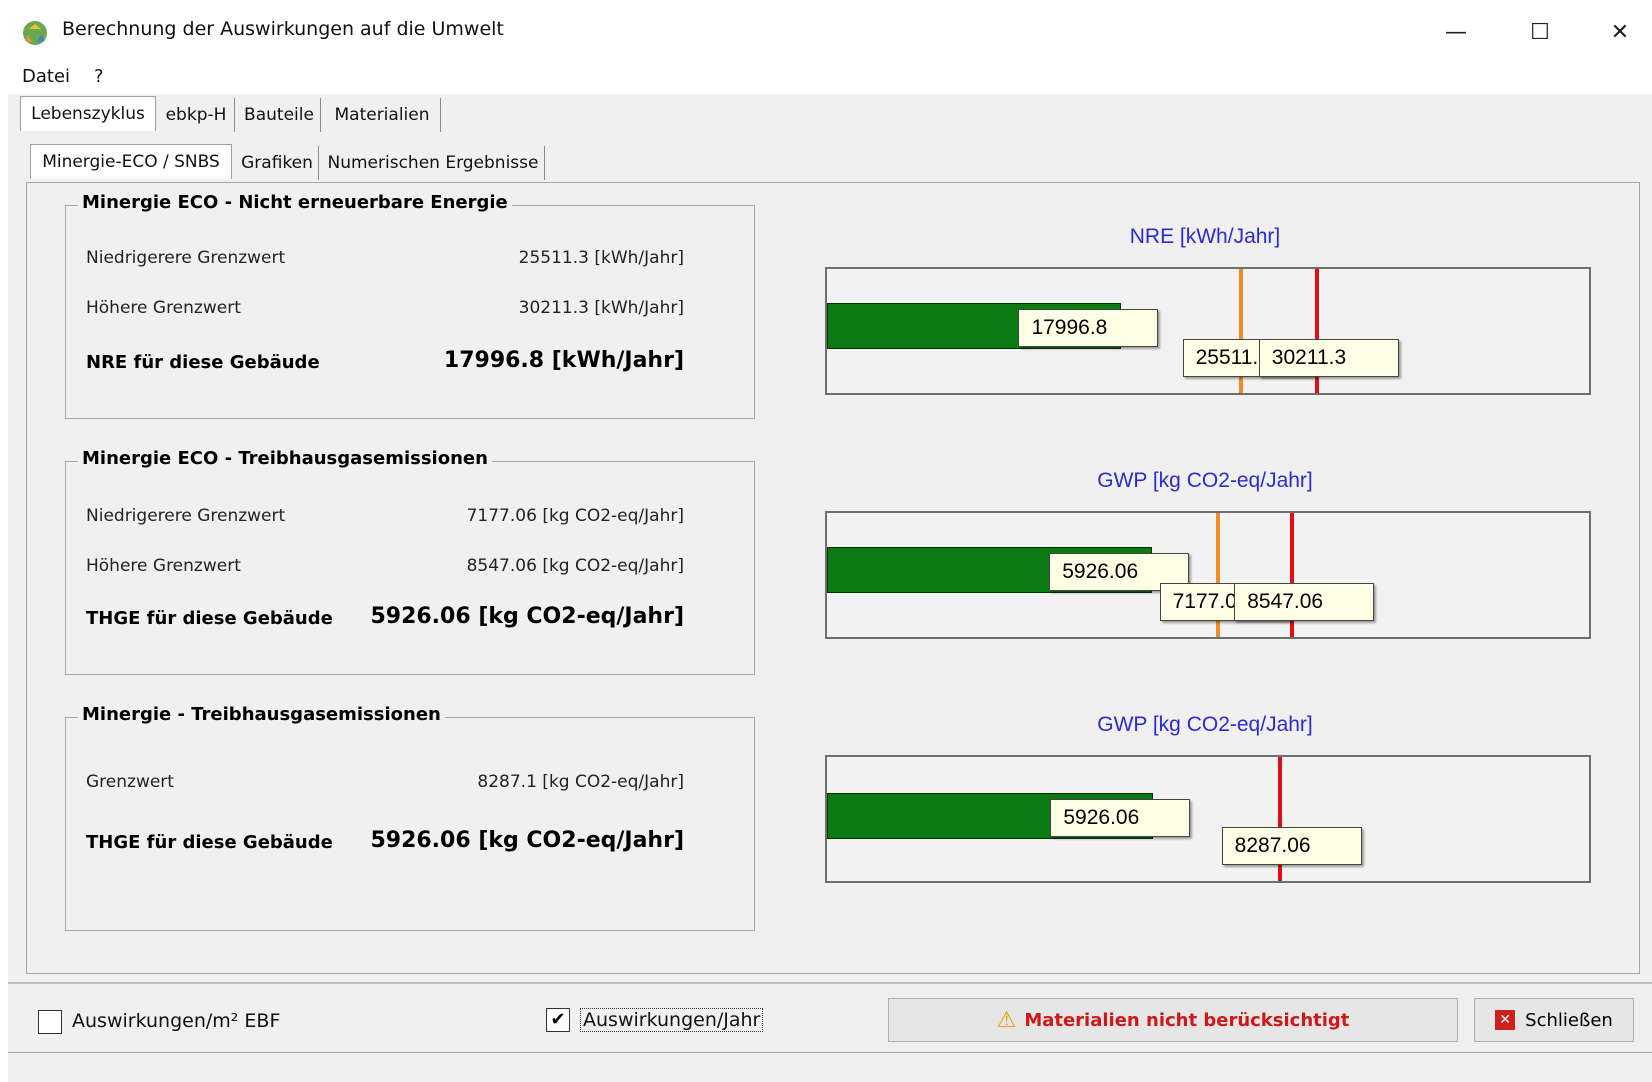 This screenshot has width=1652, height=1082. I want to click on chart-gwp1-high-label: 8547.06, so click(1304, 602).